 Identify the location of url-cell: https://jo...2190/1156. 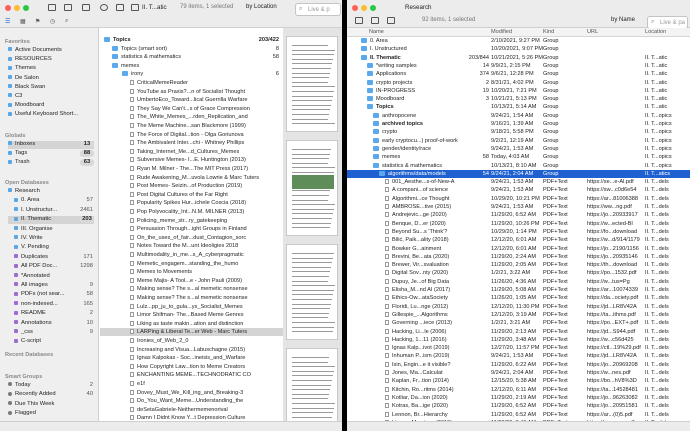
(615, 249).